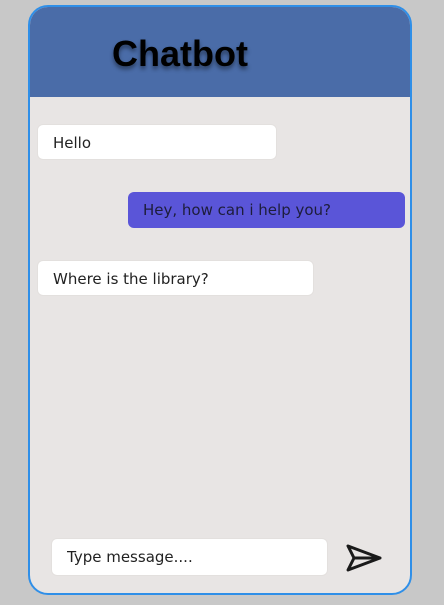 The height and width of the screenshot is (605, 444). I want to click on message-input, so click(189, 557).